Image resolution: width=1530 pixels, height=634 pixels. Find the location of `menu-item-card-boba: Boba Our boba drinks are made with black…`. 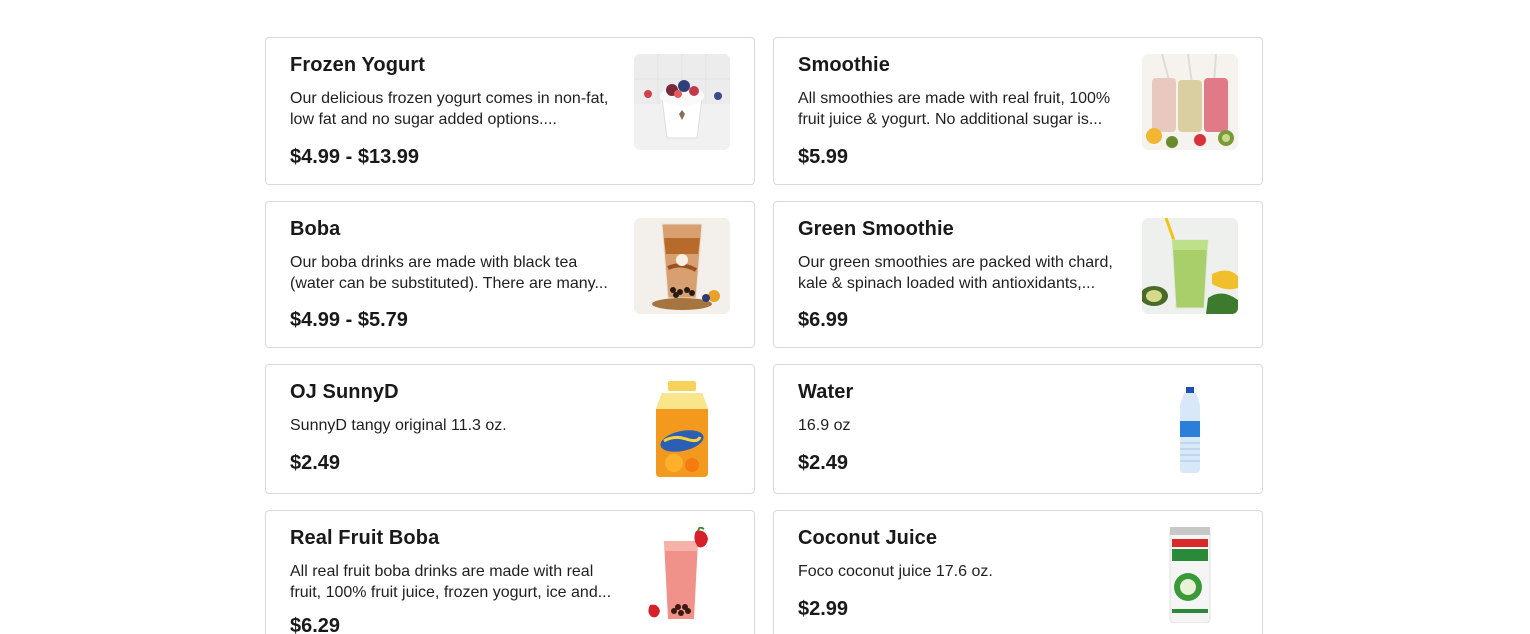

menu-item-card-boba: Boba Our boba drinks are made with black… is located at coordinates (510, 274).